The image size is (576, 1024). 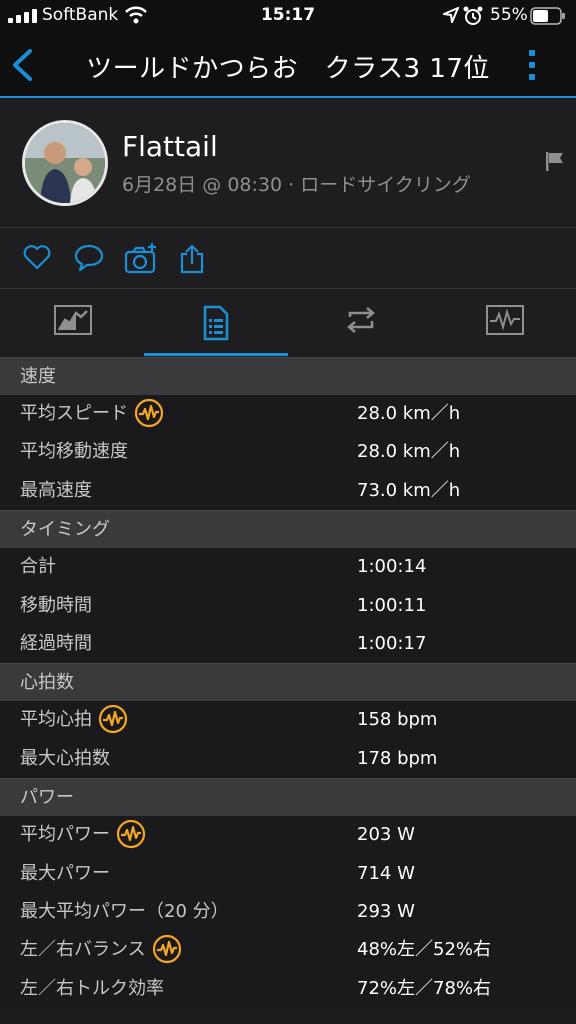 What do you see at coordinates (288, 452) in the screenshot?
I see `stat-row: 平均移動速度 28.0 km／h` at bounding box center [288, 452].